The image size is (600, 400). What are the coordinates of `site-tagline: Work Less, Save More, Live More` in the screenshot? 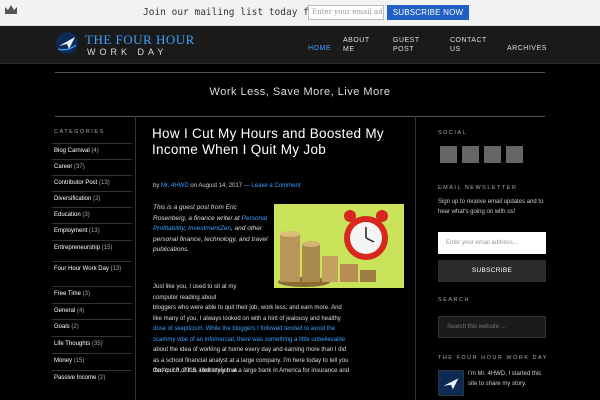 It's located at (300, 92).